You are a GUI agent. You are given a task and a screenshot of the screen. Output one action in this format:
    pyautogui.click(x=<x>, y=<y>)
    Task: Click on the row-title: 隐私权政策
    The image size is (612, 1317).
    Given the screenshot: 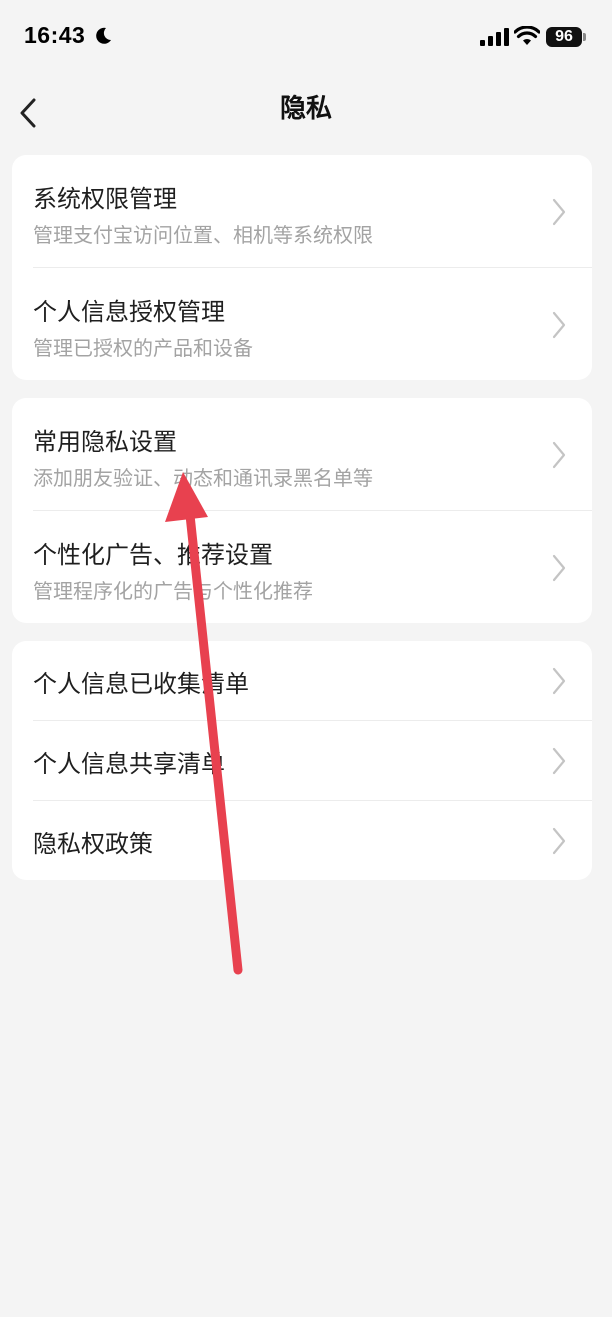 What is the action you would take?
    pyautogui.click(x=93, y=844)
    